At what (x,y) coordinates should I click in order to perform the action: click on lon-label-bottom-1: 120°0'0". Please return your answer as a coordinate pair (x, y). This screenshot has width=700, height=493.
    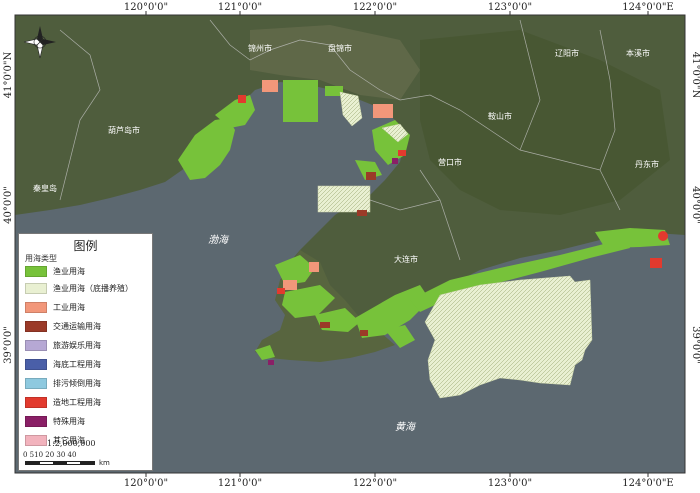
    Looking at the image, I should click on (146, 483).